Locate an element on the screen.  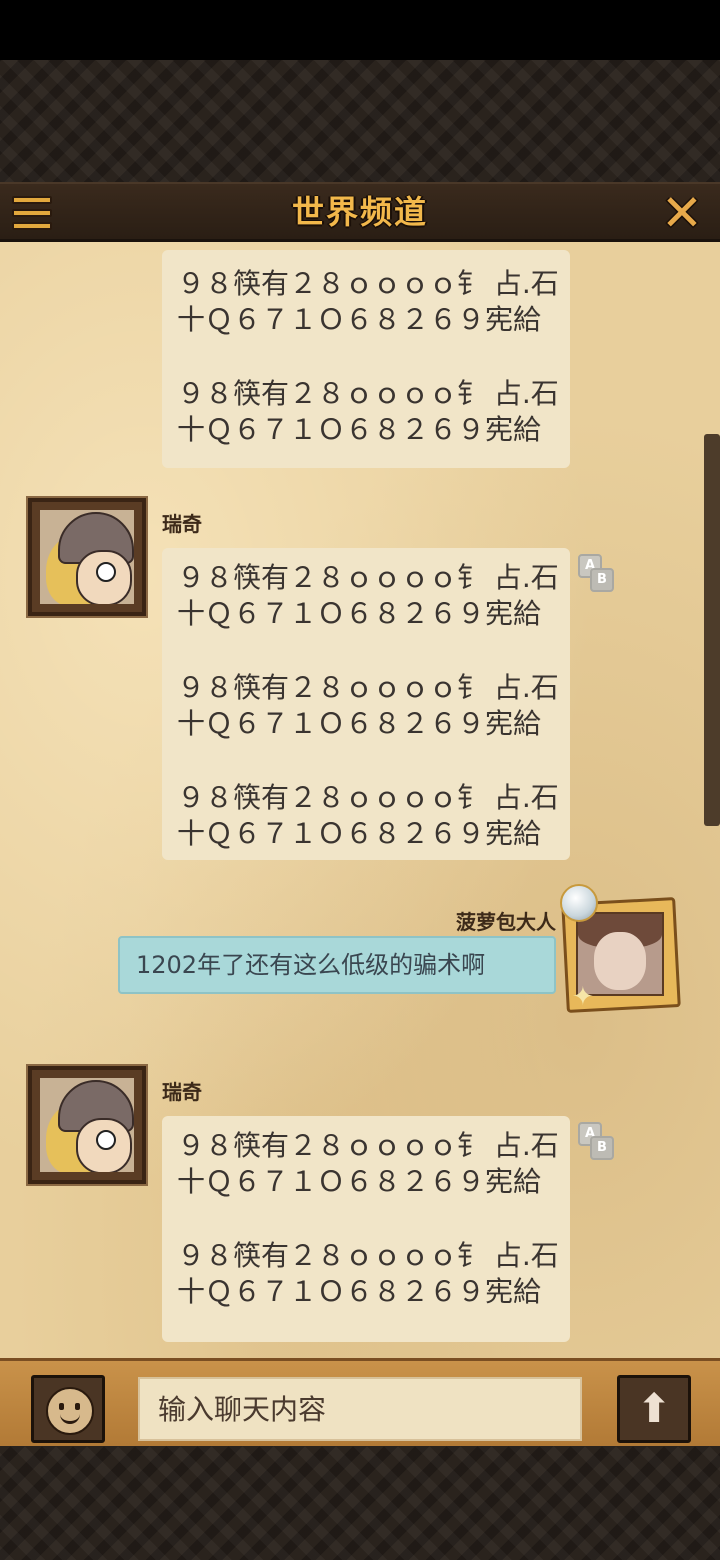
orb-decor-icon is located at coordinates (579, 903).